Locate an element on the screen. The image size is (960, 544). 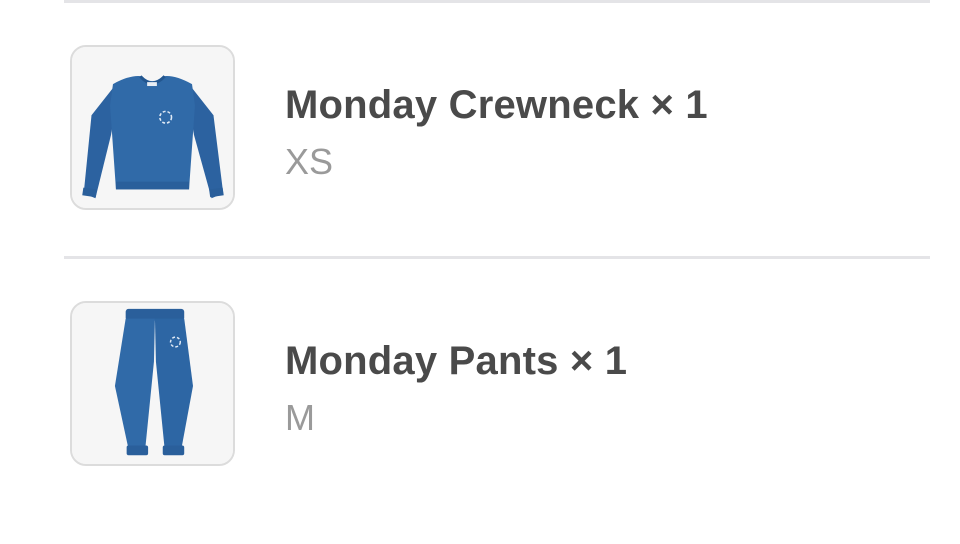
crewneck-sweatshirt-icon is located at coordinates (152, 127).